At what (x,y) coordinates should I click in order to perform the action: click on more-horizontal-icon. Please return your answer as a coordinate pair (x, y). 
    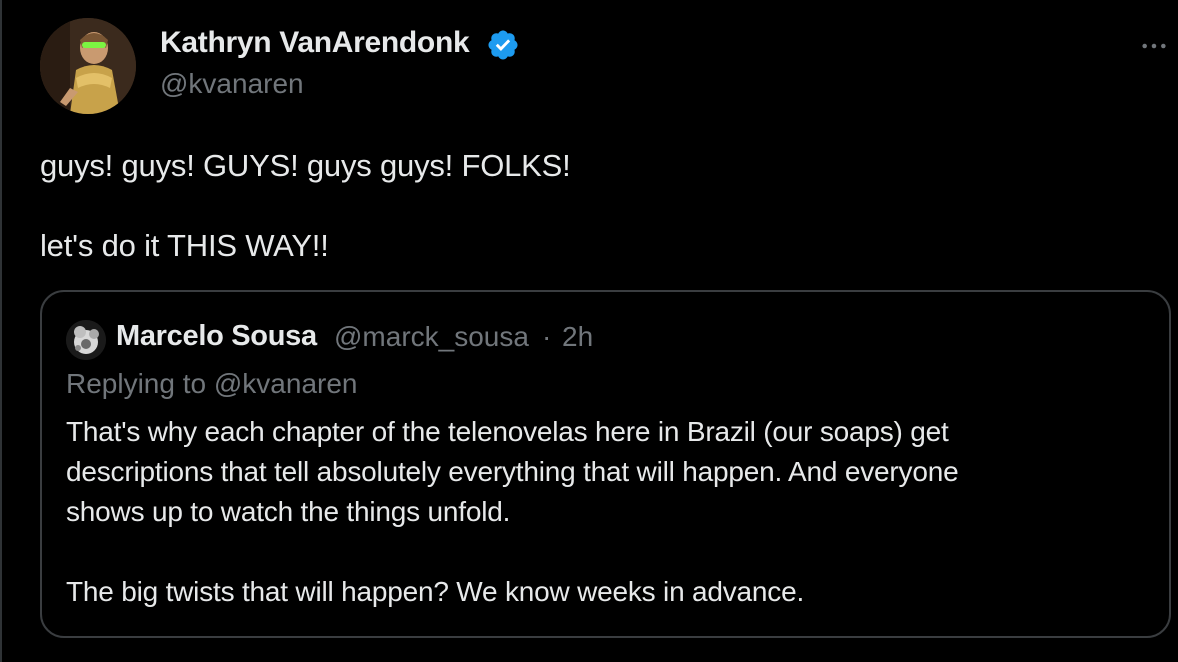
    Looking at the image, I should click on (1154, 46).